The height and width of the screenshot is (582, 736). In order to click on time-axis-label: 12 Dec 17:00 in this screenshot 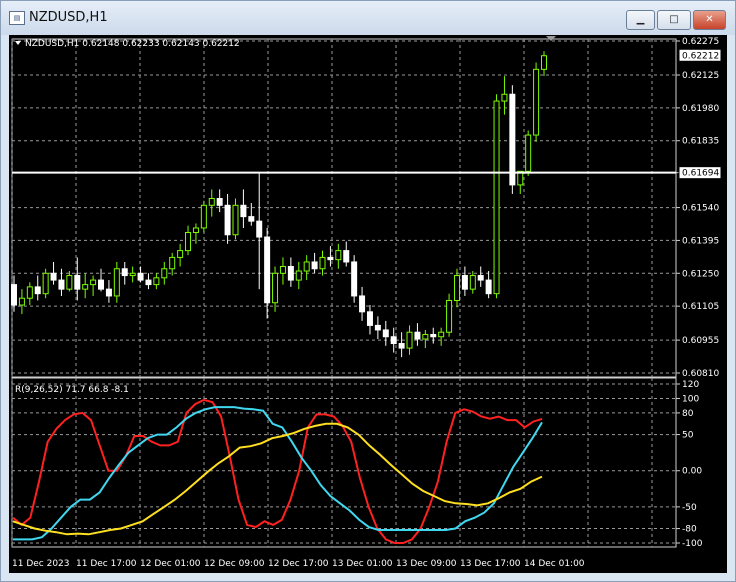, I will do `click(298, 564)`.